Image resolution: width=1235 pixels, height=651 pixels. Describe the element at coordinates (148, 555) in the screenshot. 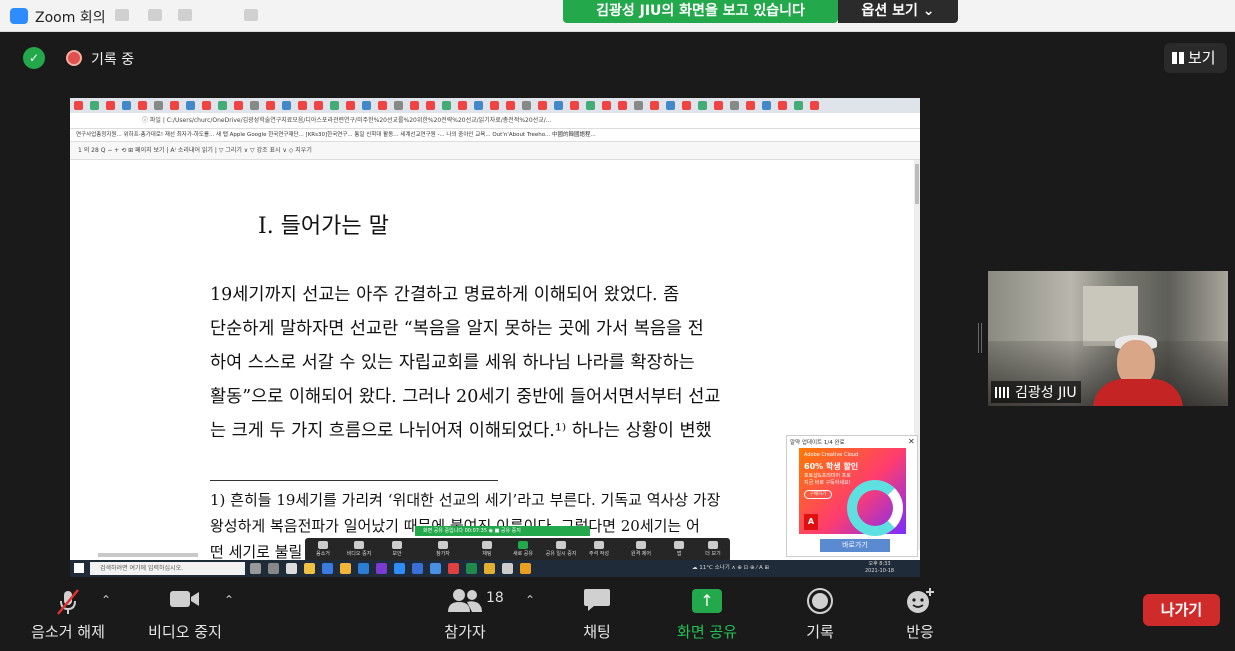

I see `pdf-horizontal-scrollbar` at that location.